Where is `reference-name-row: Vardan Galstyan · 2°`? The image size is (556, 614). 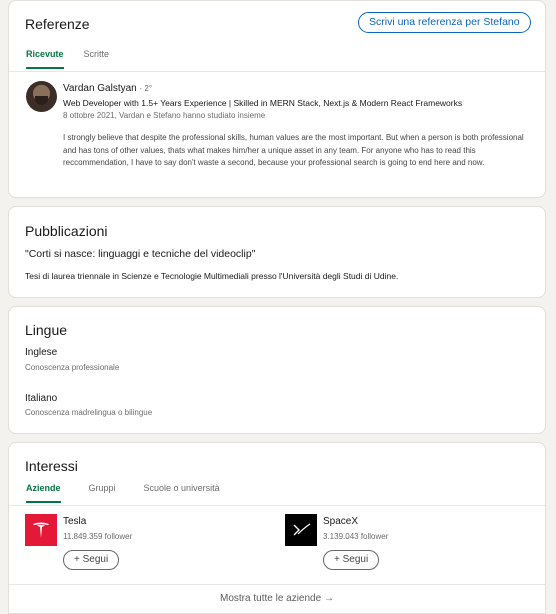 reference-name-row: Vardan Galstyan · 2° is located at coordinates (107, 88).